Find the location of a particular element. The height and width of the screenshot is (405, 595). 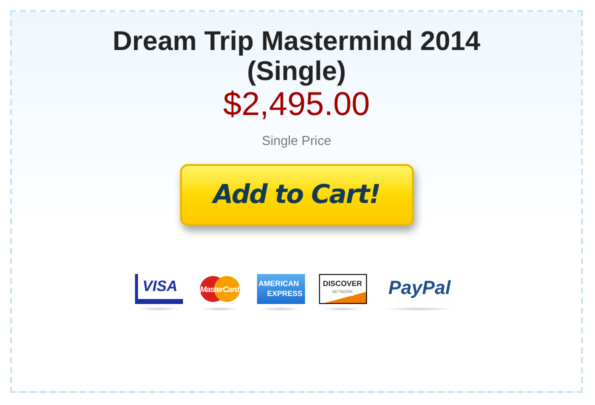

price-label: Single Price is located at coordinates (297, 140).